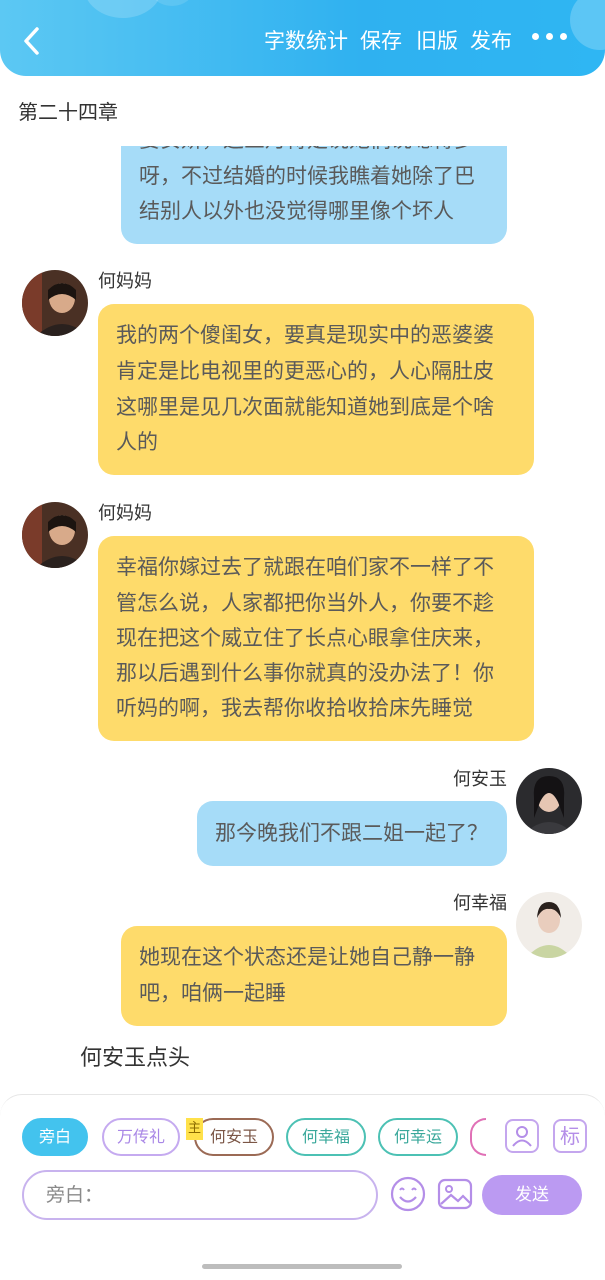  What do you see at coordinates (305, 407) in the screenshot?
I see `message-line: 这哪里是见几次面就能知道她到底是个啥` at bounding box center [305, 407].